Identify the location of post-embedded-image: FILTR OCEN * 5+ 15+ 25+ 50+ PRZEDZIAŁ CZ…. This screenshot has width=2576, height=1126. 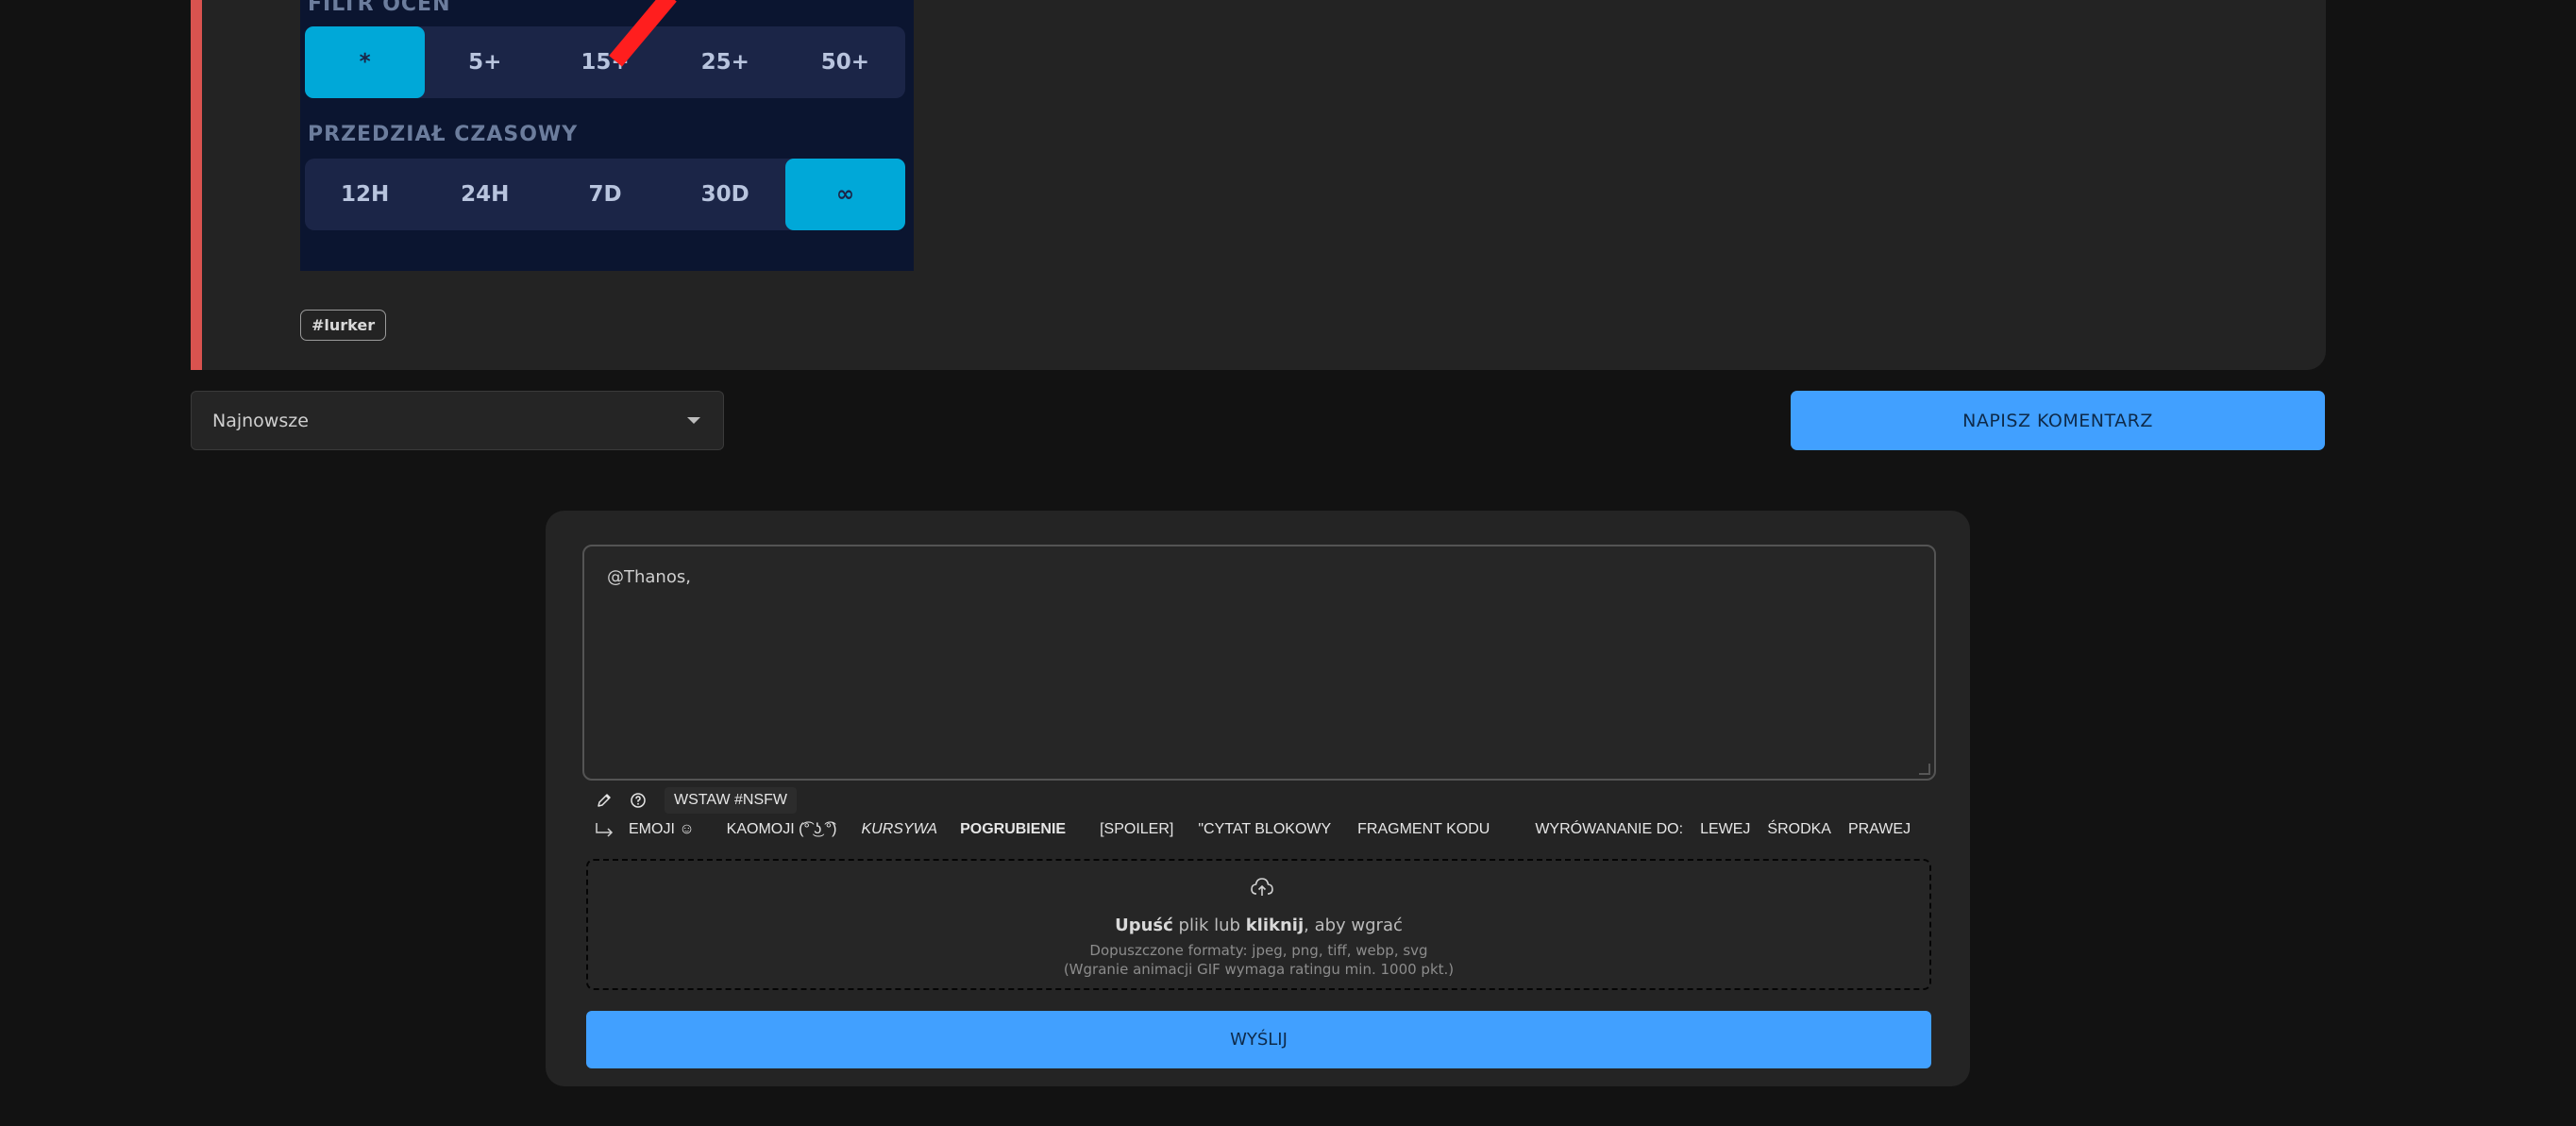
(607, 135).